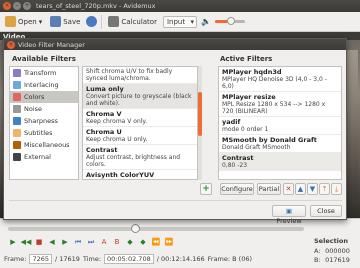  What do you see at coordinates (269, 189) in the screenshot?
I see `partial-button: Partial` at bounding box center [269, 189].